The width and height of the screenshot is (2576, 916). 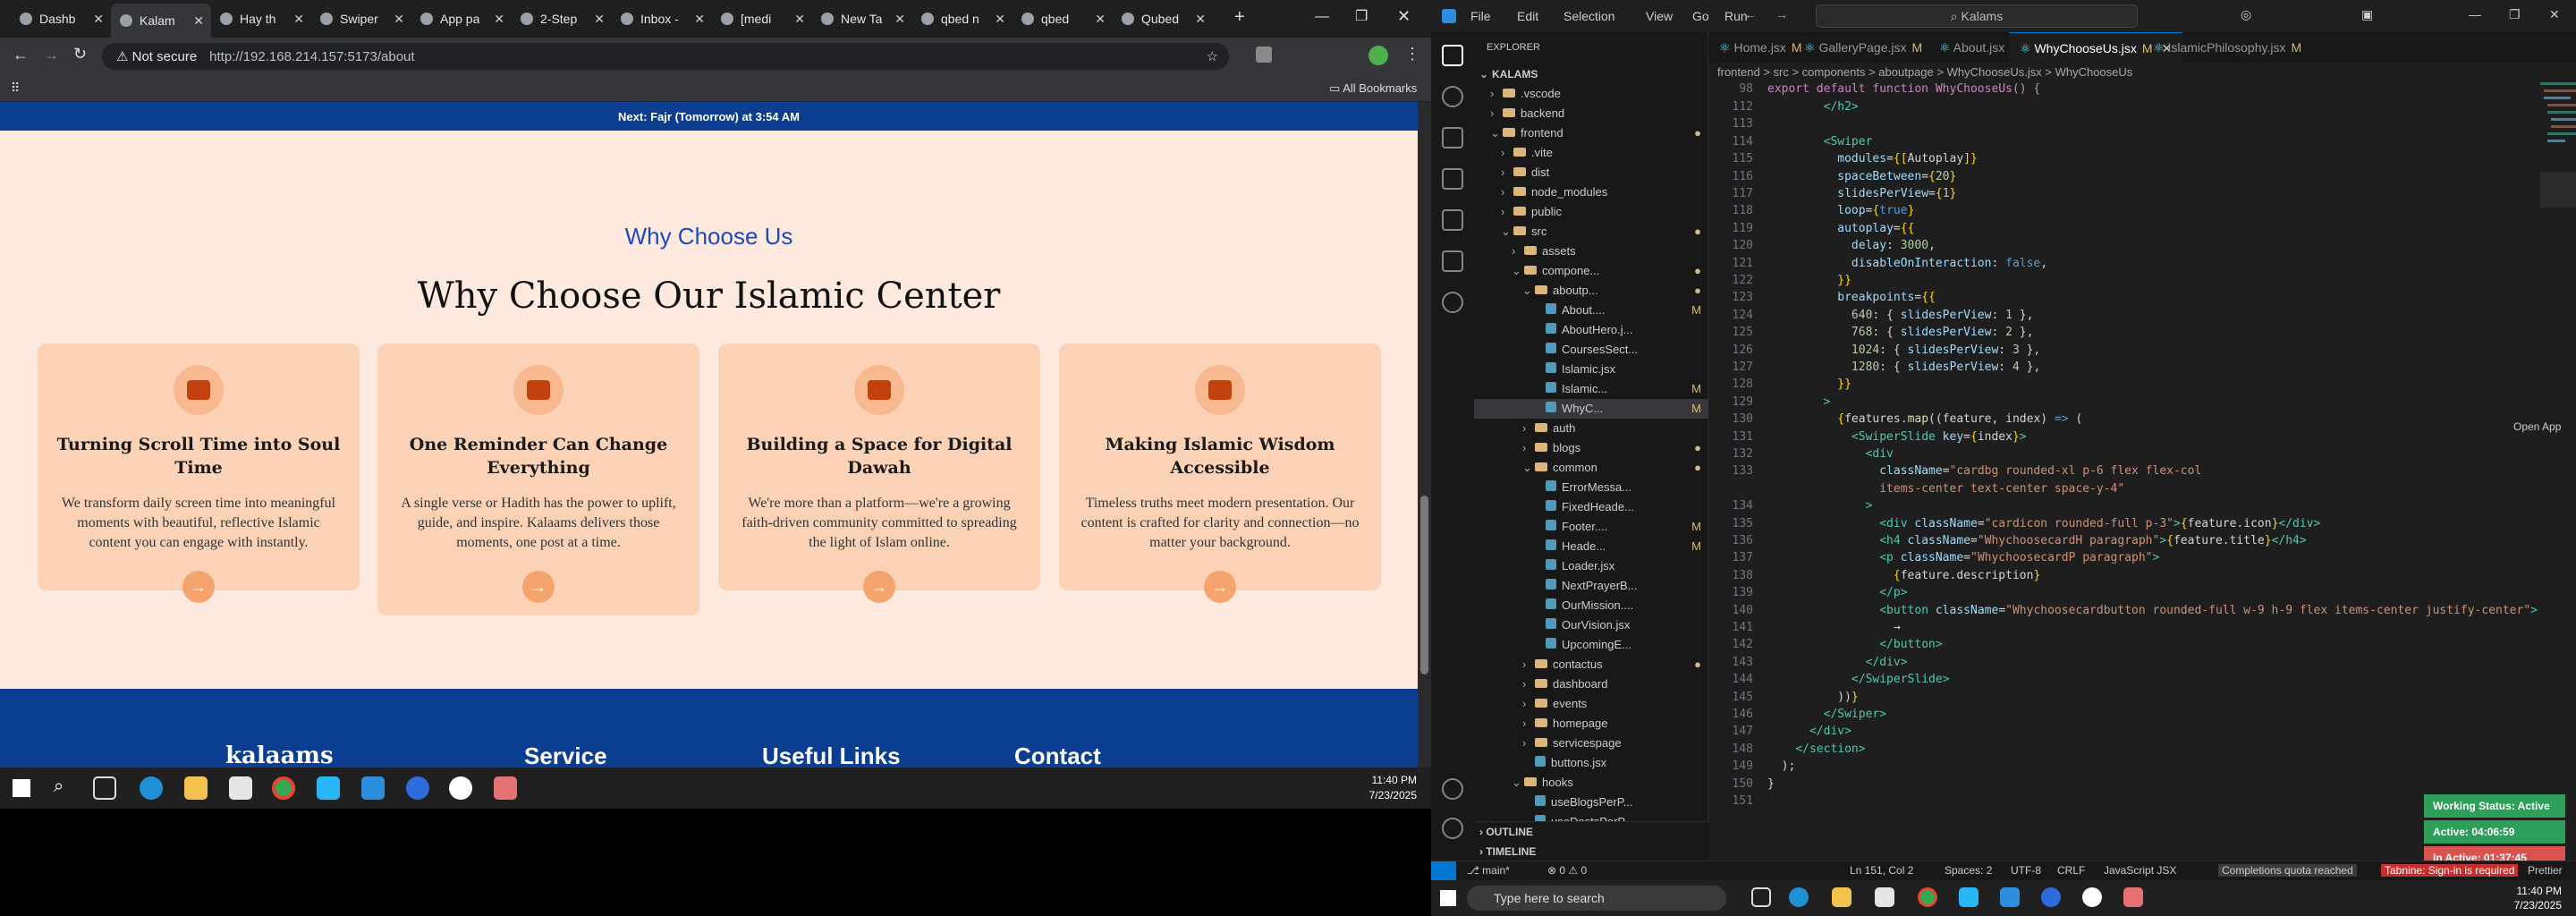 I want to click on minimize-window-button: —, so click(x=1322, y=17).